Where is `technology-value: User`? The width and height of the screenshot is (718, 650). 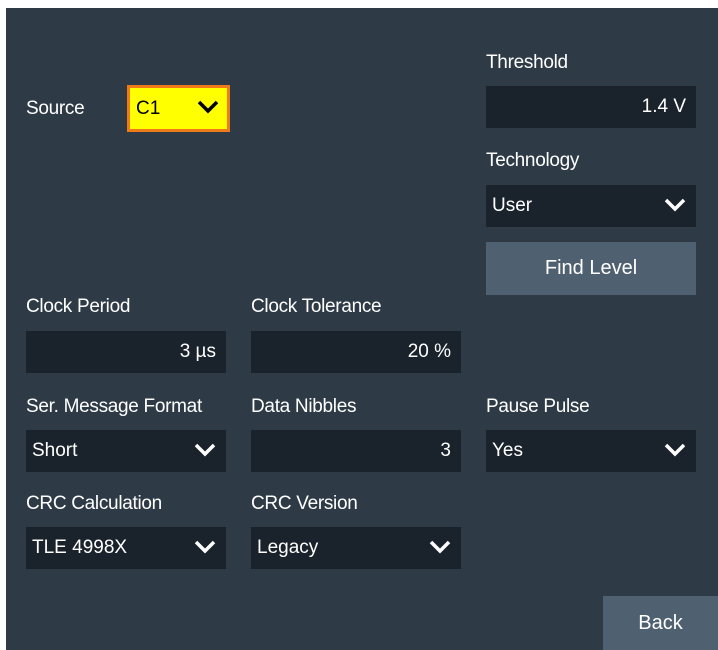 technology-value: User is located at coordinates (512, 205).